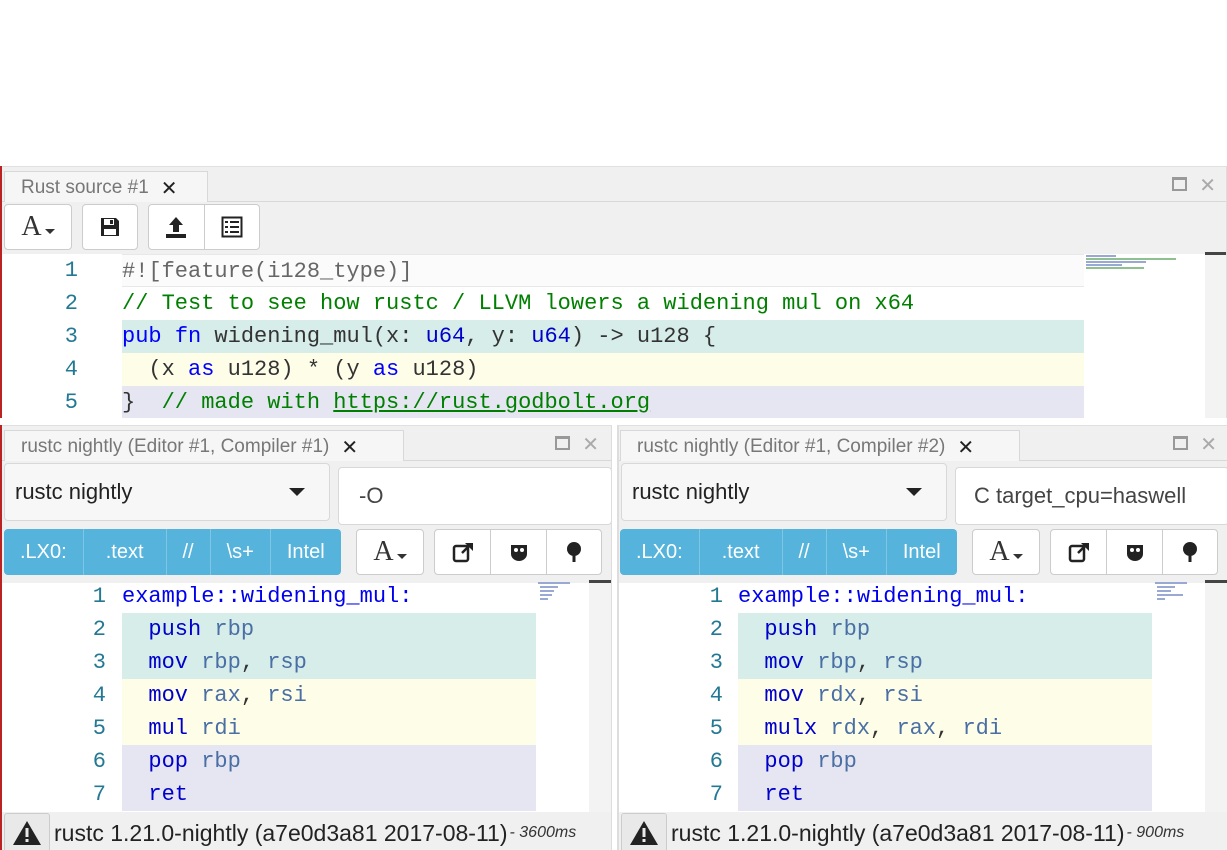 This screenshot has width=1227, height=850. What do you see at coordinates (791, 629) in the screenshot?
I see `asm-instruction: push` at bounding box center [791, 629].